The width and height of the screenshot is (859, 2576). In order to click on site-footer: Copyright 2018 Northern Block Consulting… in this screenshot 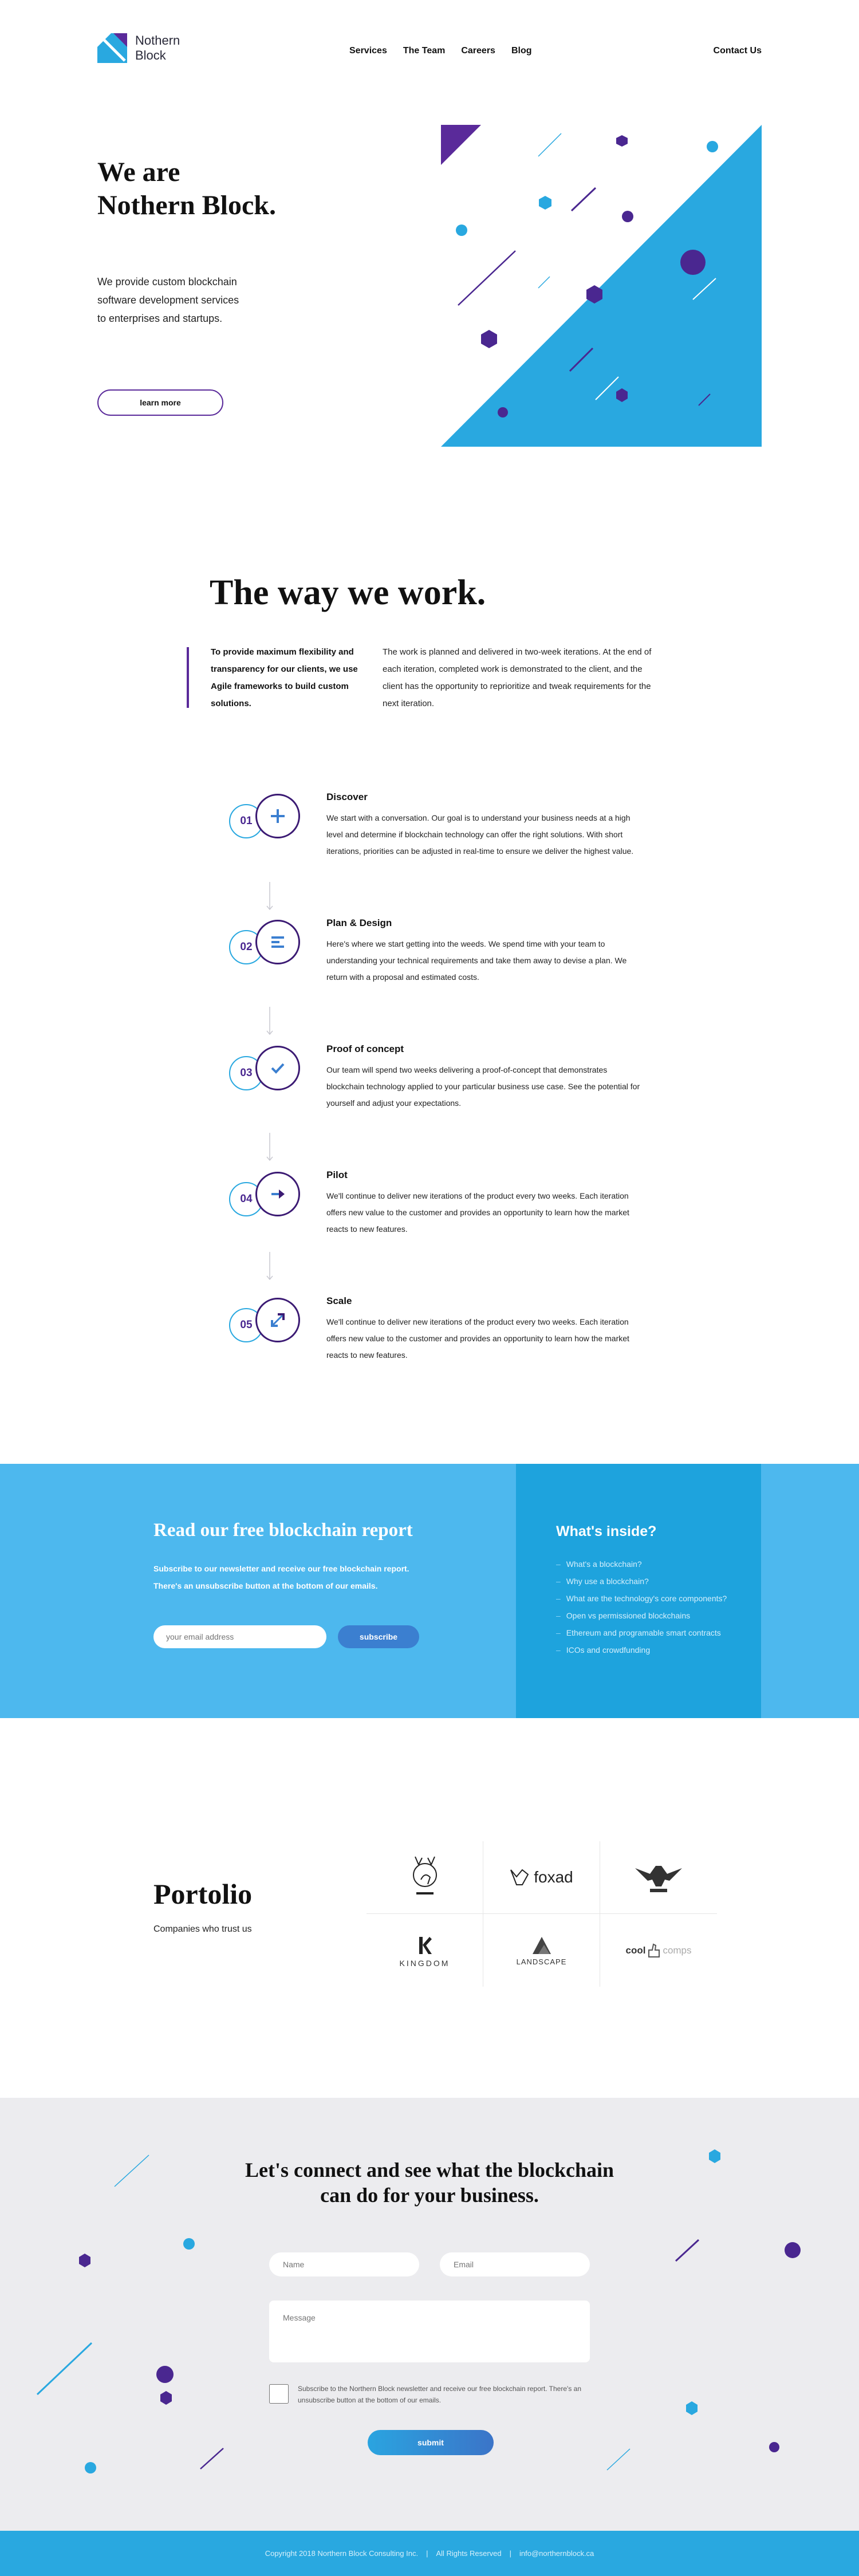, I will do `click(429, 2553)`.